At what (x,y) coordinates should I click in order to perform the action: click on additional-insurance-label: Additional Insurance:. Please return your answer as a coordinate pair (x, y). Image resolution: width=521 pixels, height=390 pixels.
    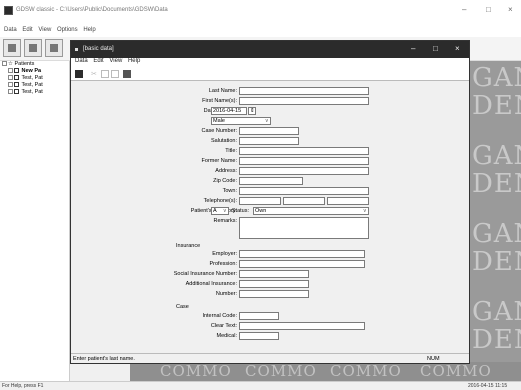
    Looking at the image, I should click on (211, 284).